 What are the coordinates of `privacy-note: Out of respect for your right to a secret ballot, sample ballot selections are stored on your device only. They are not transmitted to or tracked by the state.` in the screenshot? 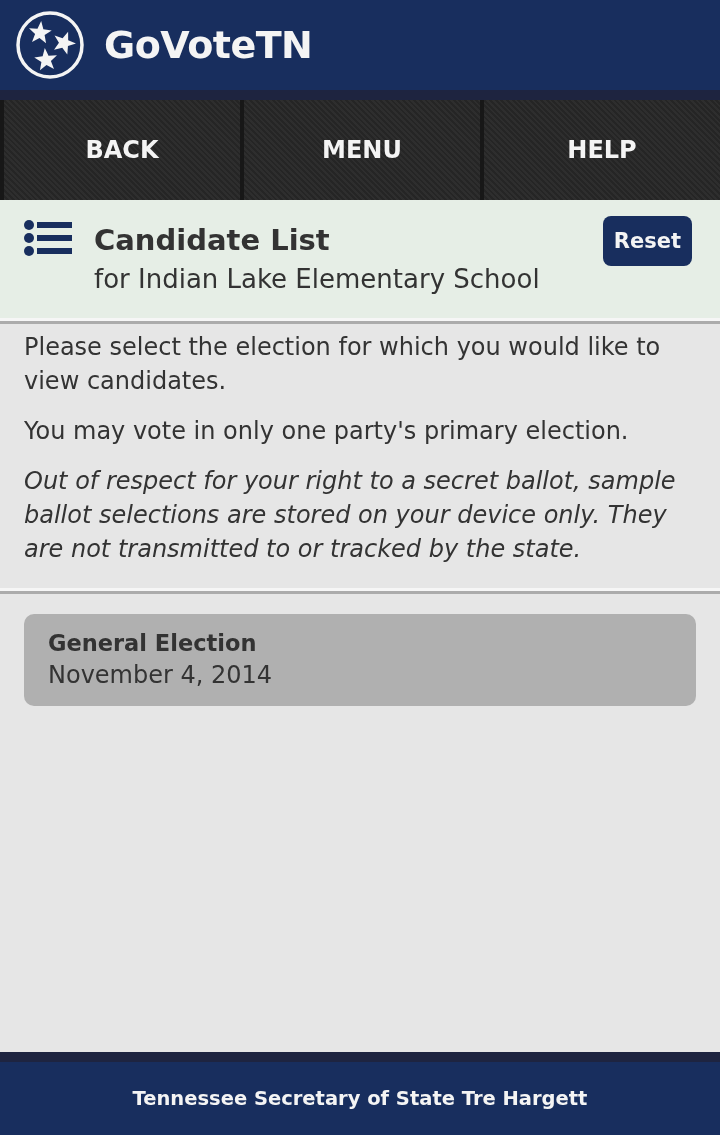 It's located at (350, 515).